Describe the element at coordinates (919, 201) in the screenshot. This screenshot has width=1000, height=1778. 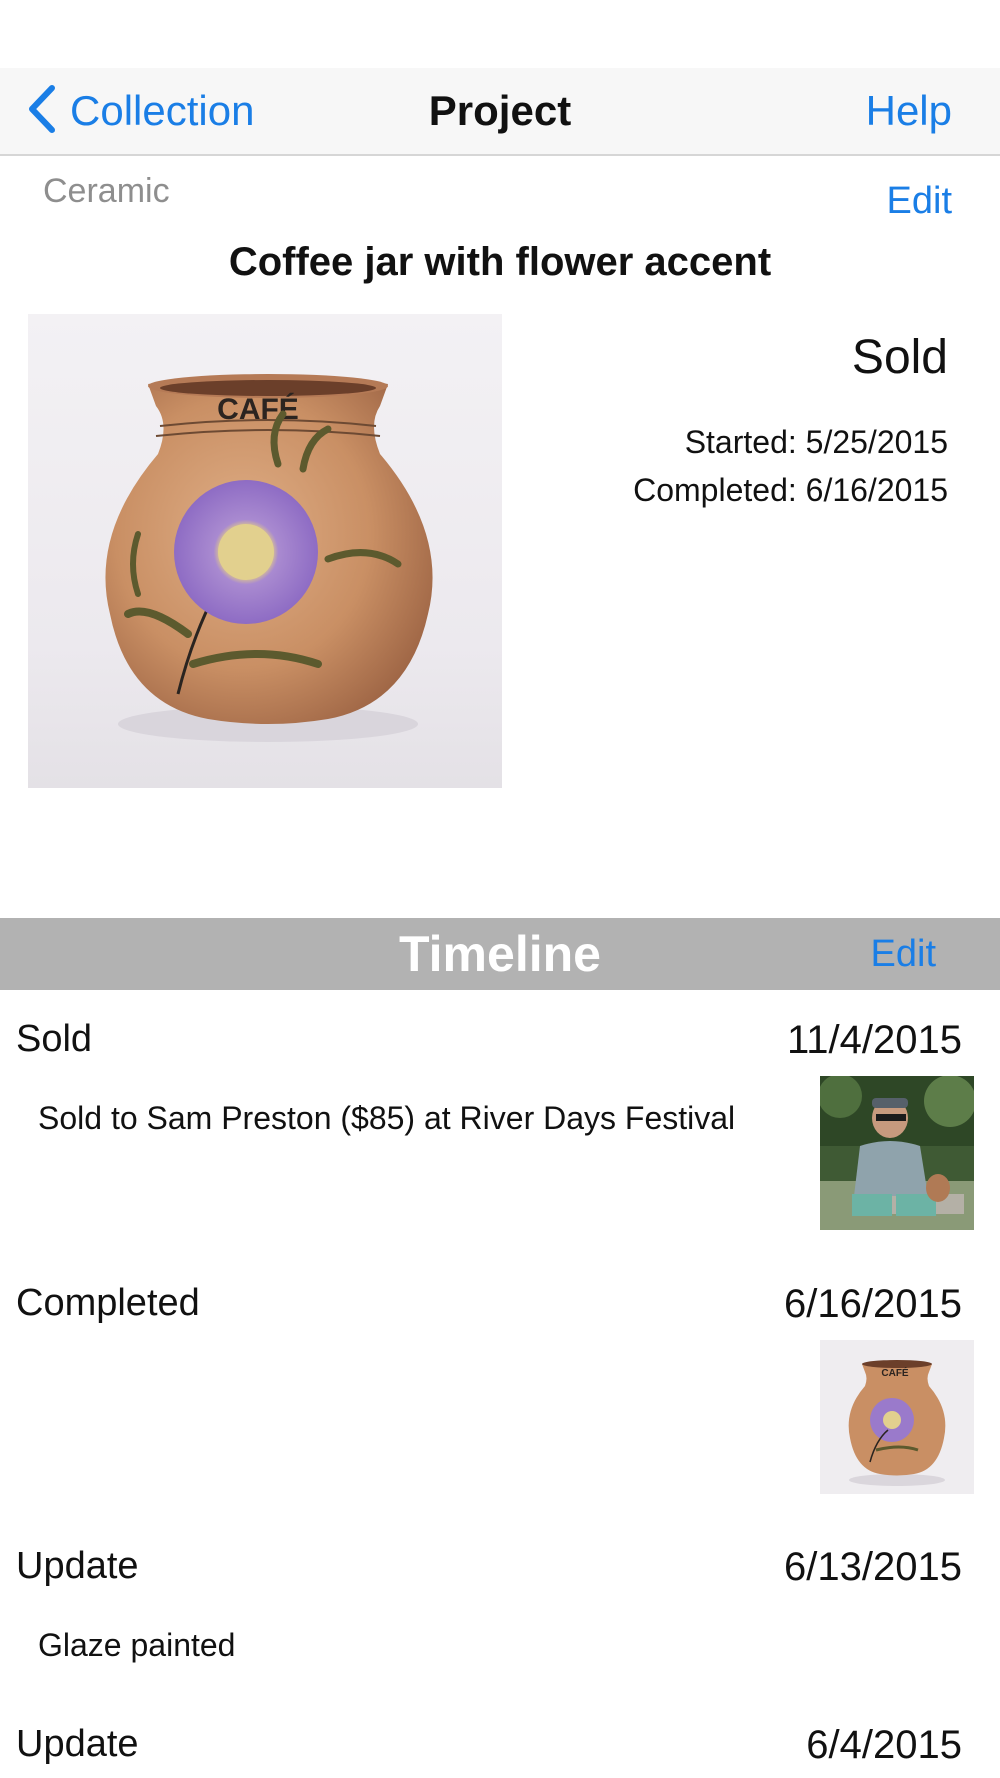
I see `edit-project-button: Edit` at that location.